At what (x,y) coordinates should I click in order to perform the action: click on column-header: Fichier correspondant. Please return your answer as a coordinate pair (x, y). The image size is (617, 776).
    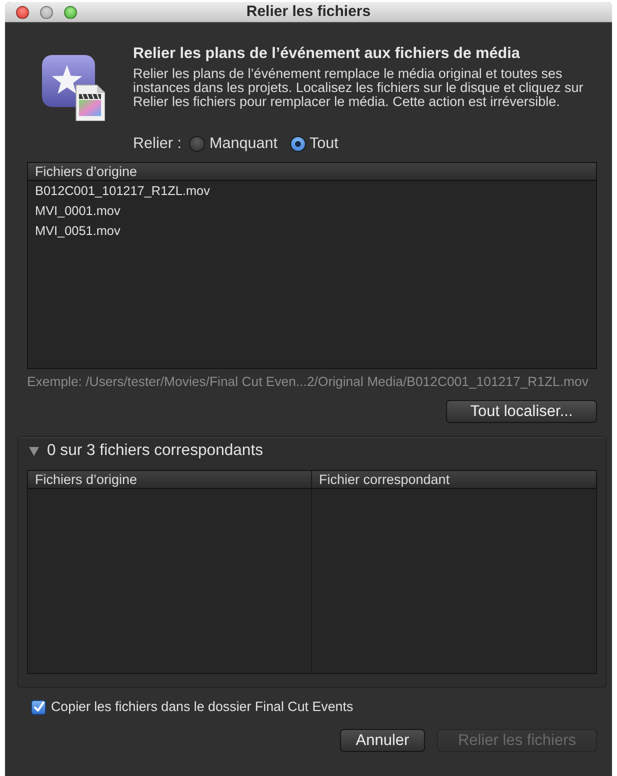
    Looking at the image, I should click on (381, 479).